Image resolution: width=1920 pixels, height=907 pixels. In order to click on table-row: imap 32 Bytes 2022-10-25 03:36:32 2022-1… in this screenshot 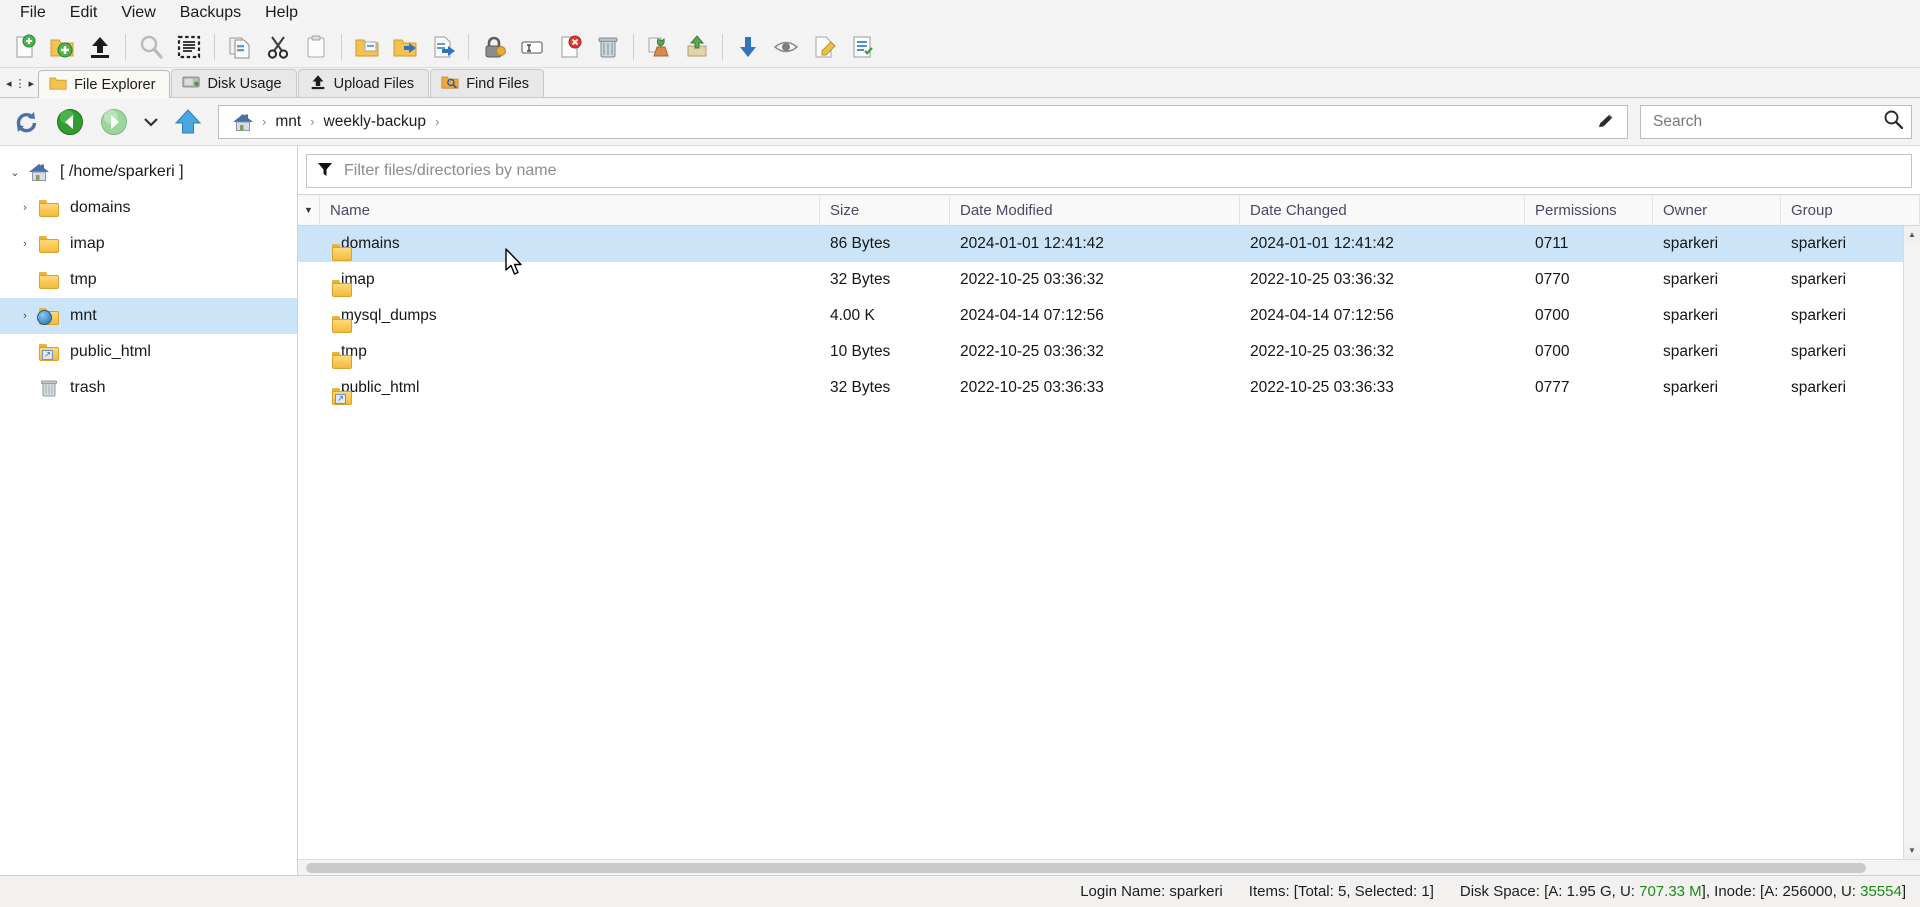, I will do `click(1109, 280)`.